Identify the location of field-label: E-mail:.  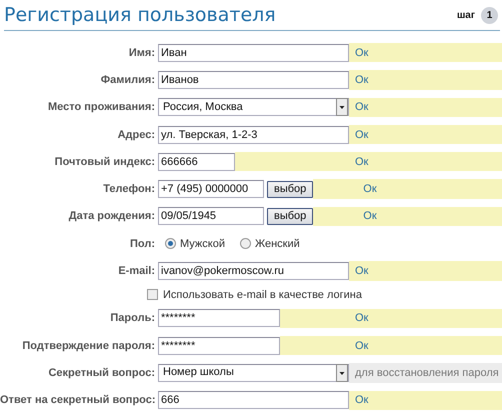
(136, 271).